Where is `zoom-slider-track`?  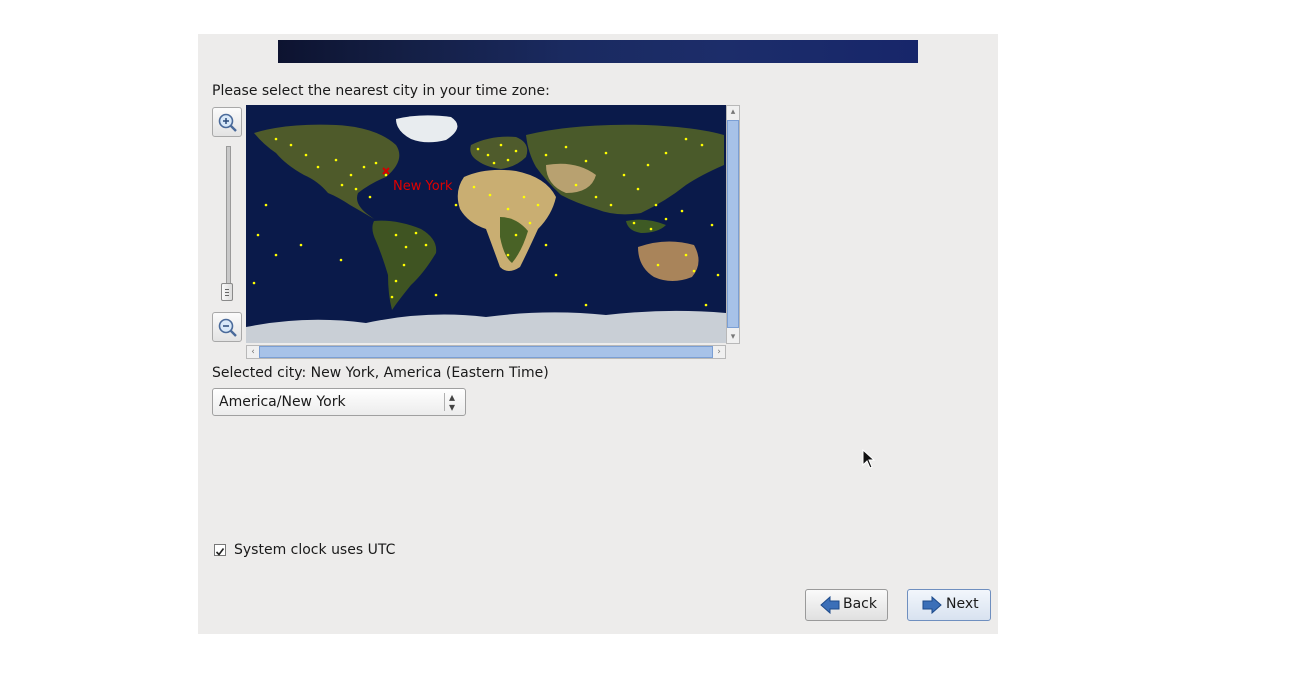 zoom-slider-track is located at coordinates (228, 222).